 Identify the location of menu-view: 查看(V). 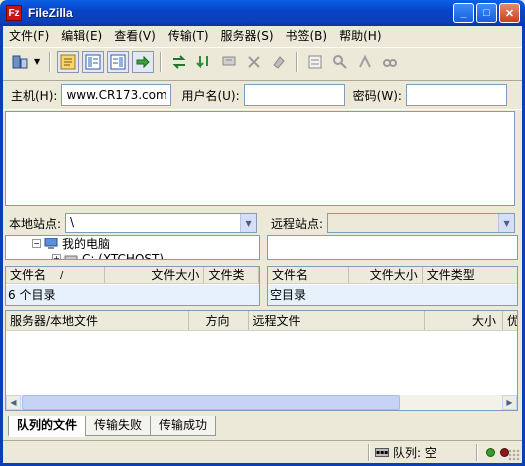
(135, 36).